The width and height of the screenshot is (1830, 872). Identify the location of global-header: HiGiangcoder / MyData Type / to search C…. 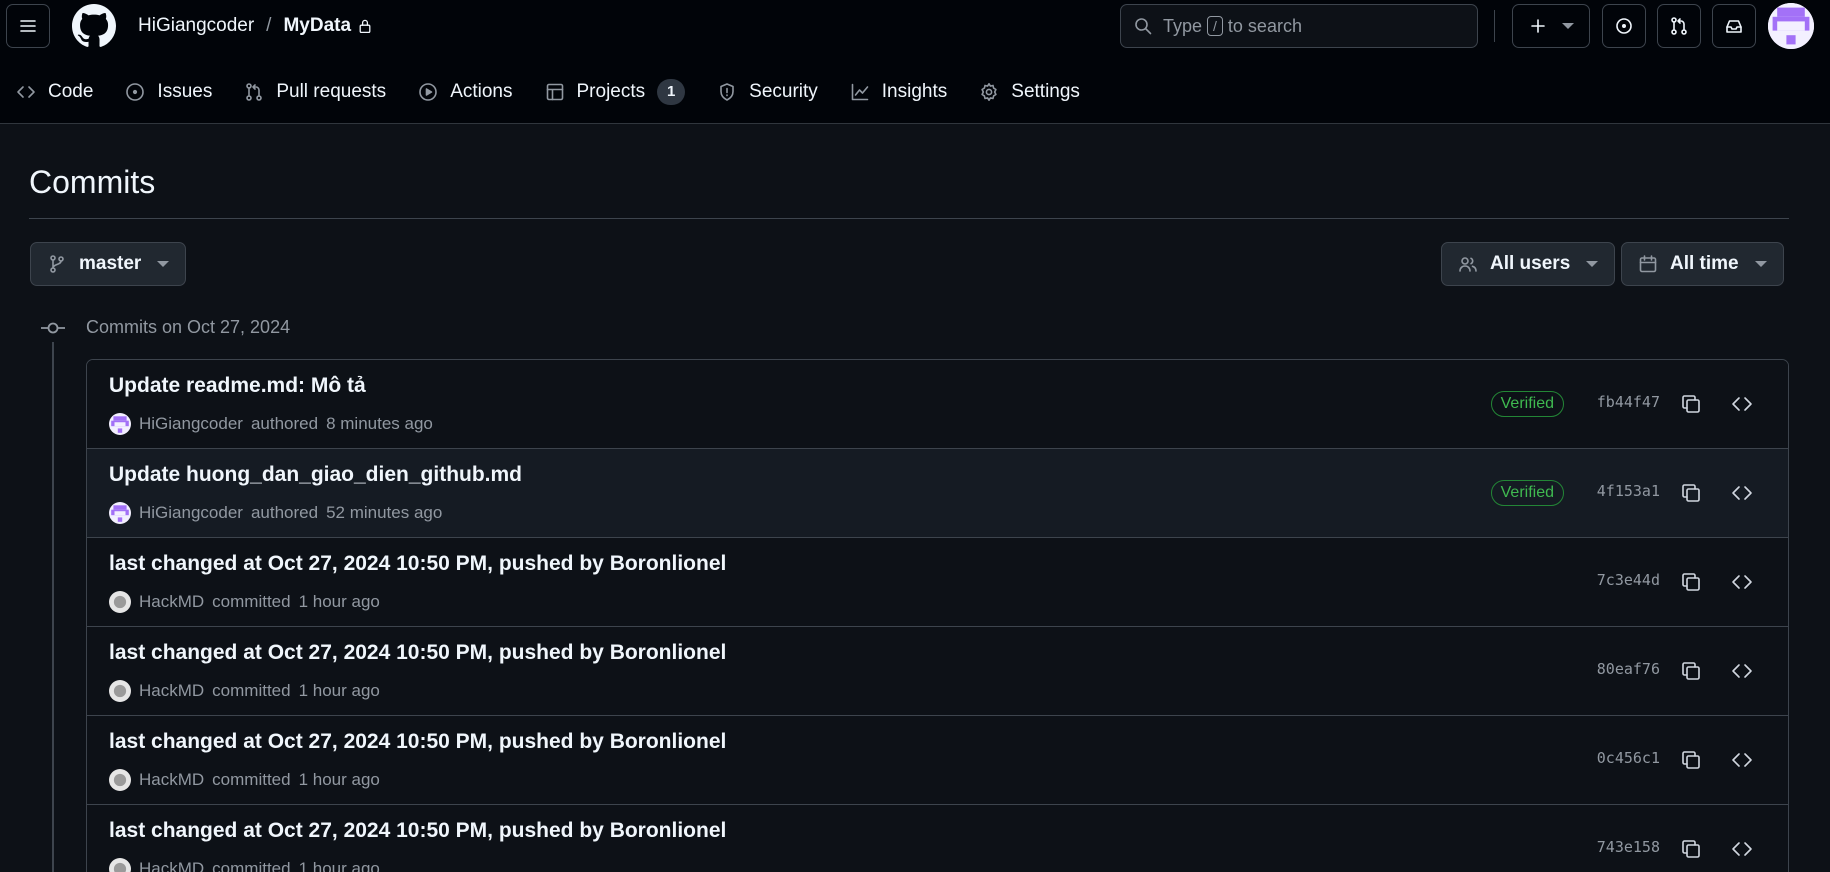
(915, 62).